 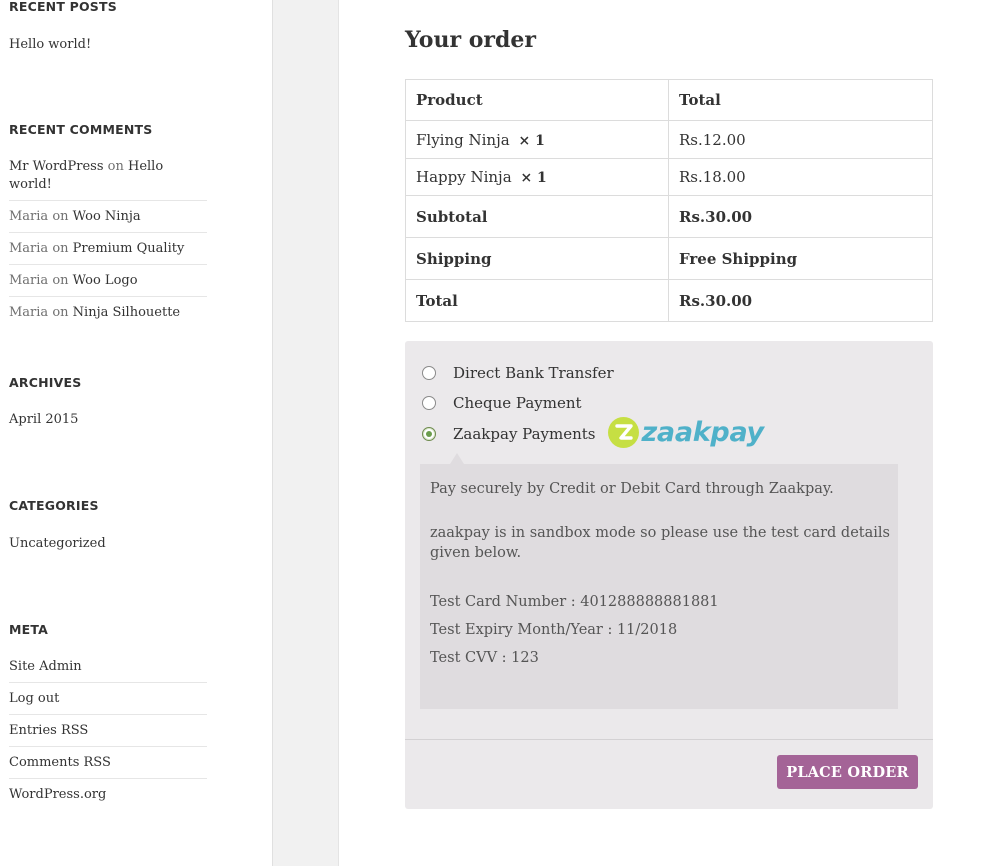 I want to click on widget-recent-posts: RECENT POSTS Hello world!, so click(x=108, y=30).